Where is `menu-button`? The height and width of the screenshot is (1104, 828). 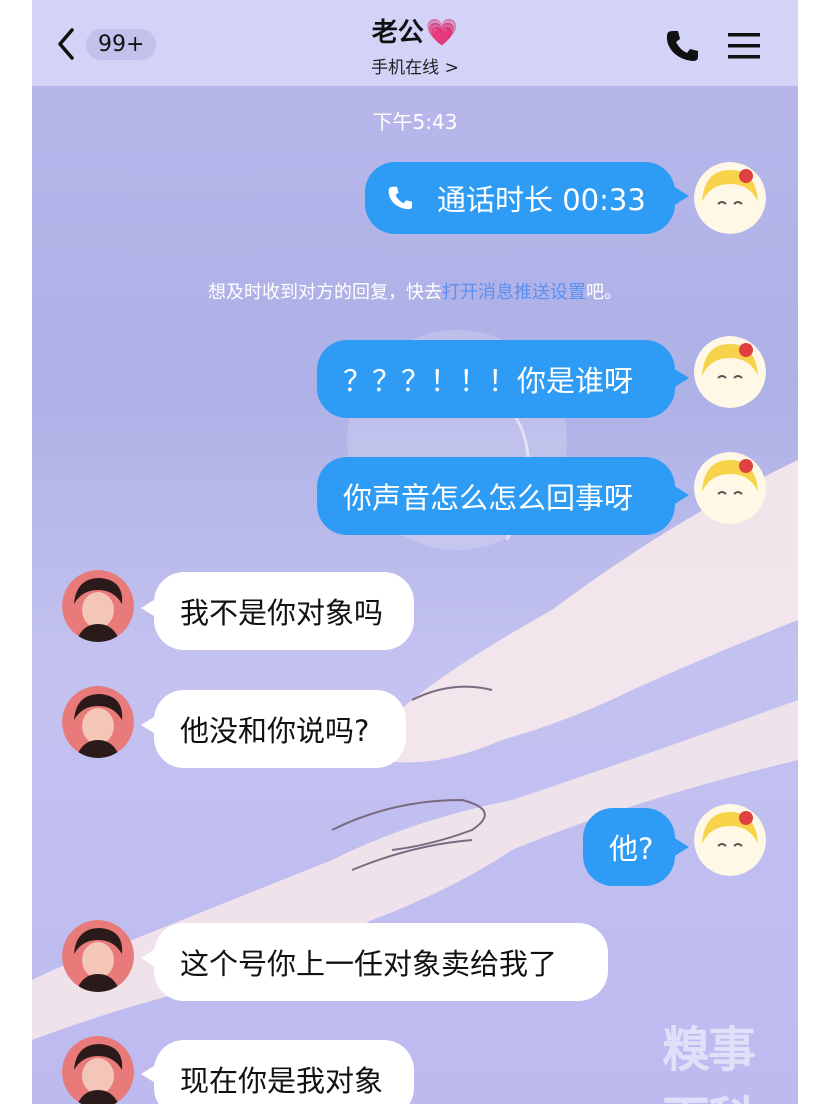 menu-button is located at coordinates (744, 46).